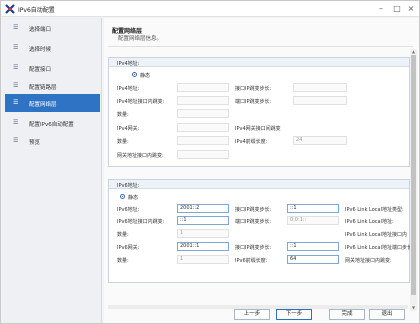 This screenshot has width=420, height=324. I want to click on ipv6-section-title: IPv6地址:, so click(128, 186).